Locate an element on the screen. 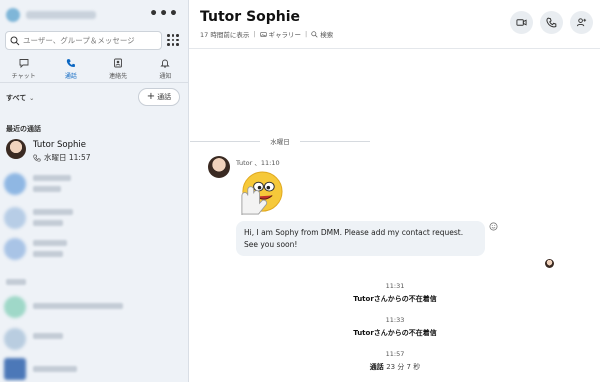 This screenshot has height=382, width=600. search-box is located at coordinates (83, 40).